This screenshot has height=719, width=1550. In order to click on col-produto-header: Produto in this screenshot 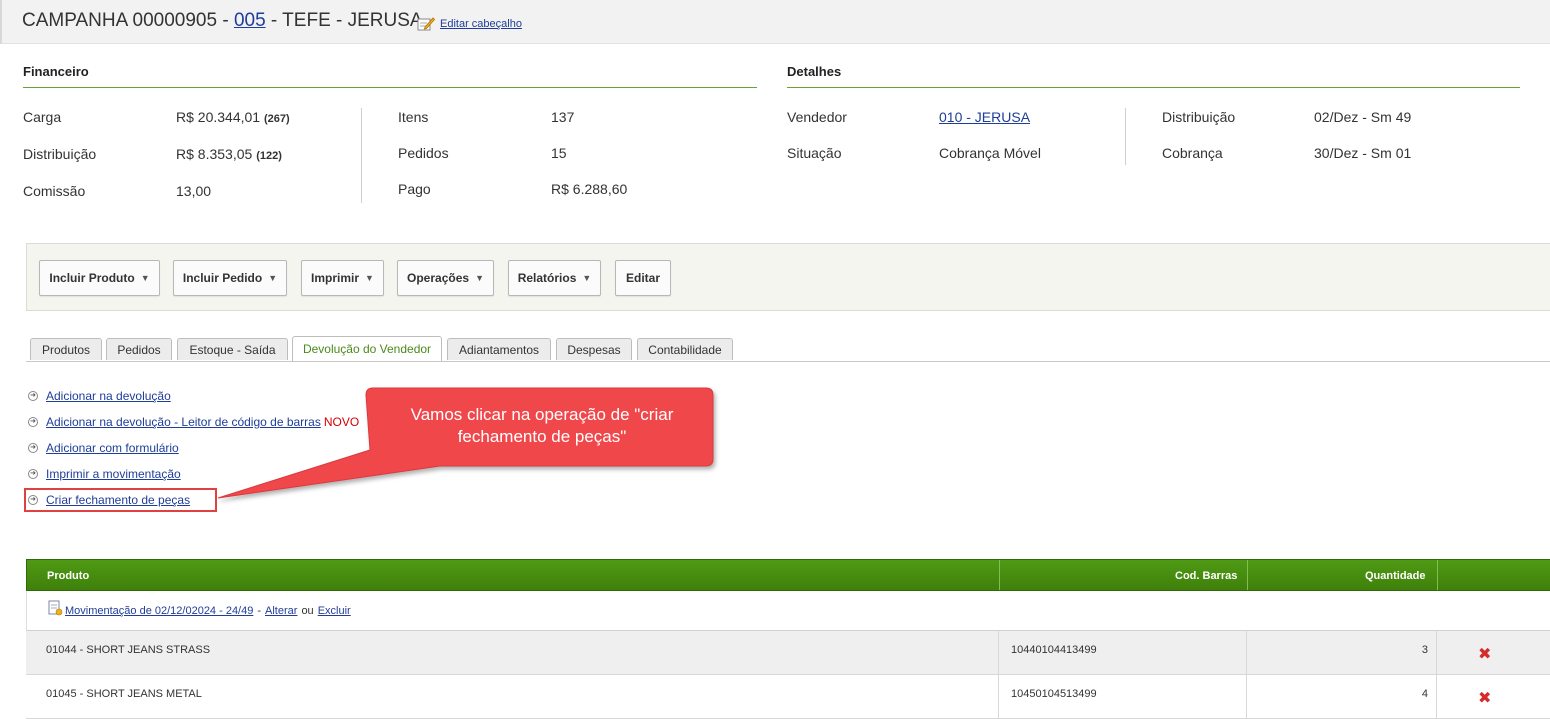, I will do `click(68, 576)`.